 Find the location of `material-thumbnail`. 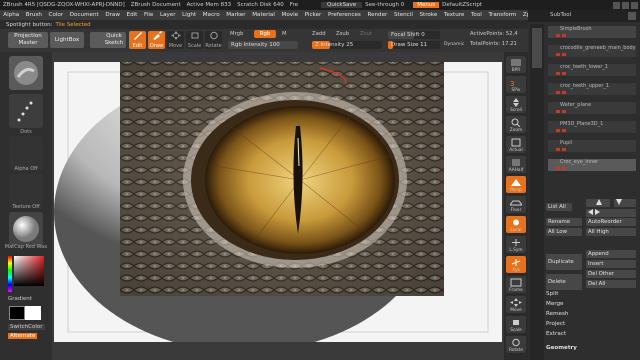

material-thumbnail is located at coordinates (26, 229).